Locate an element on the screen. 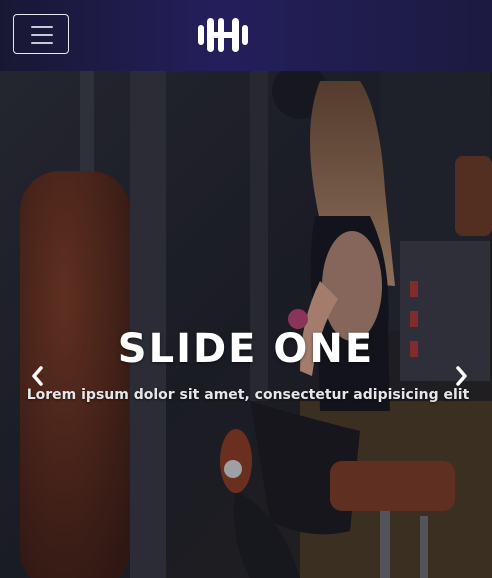  navbar-toggle-button is located at coordinates (41, 34).